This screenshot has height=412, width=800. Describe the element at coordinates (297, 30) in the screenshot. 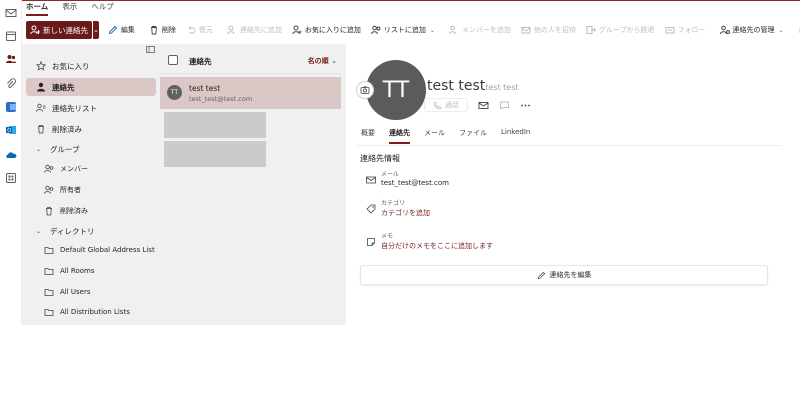

I see `star-person-icon` at that location.